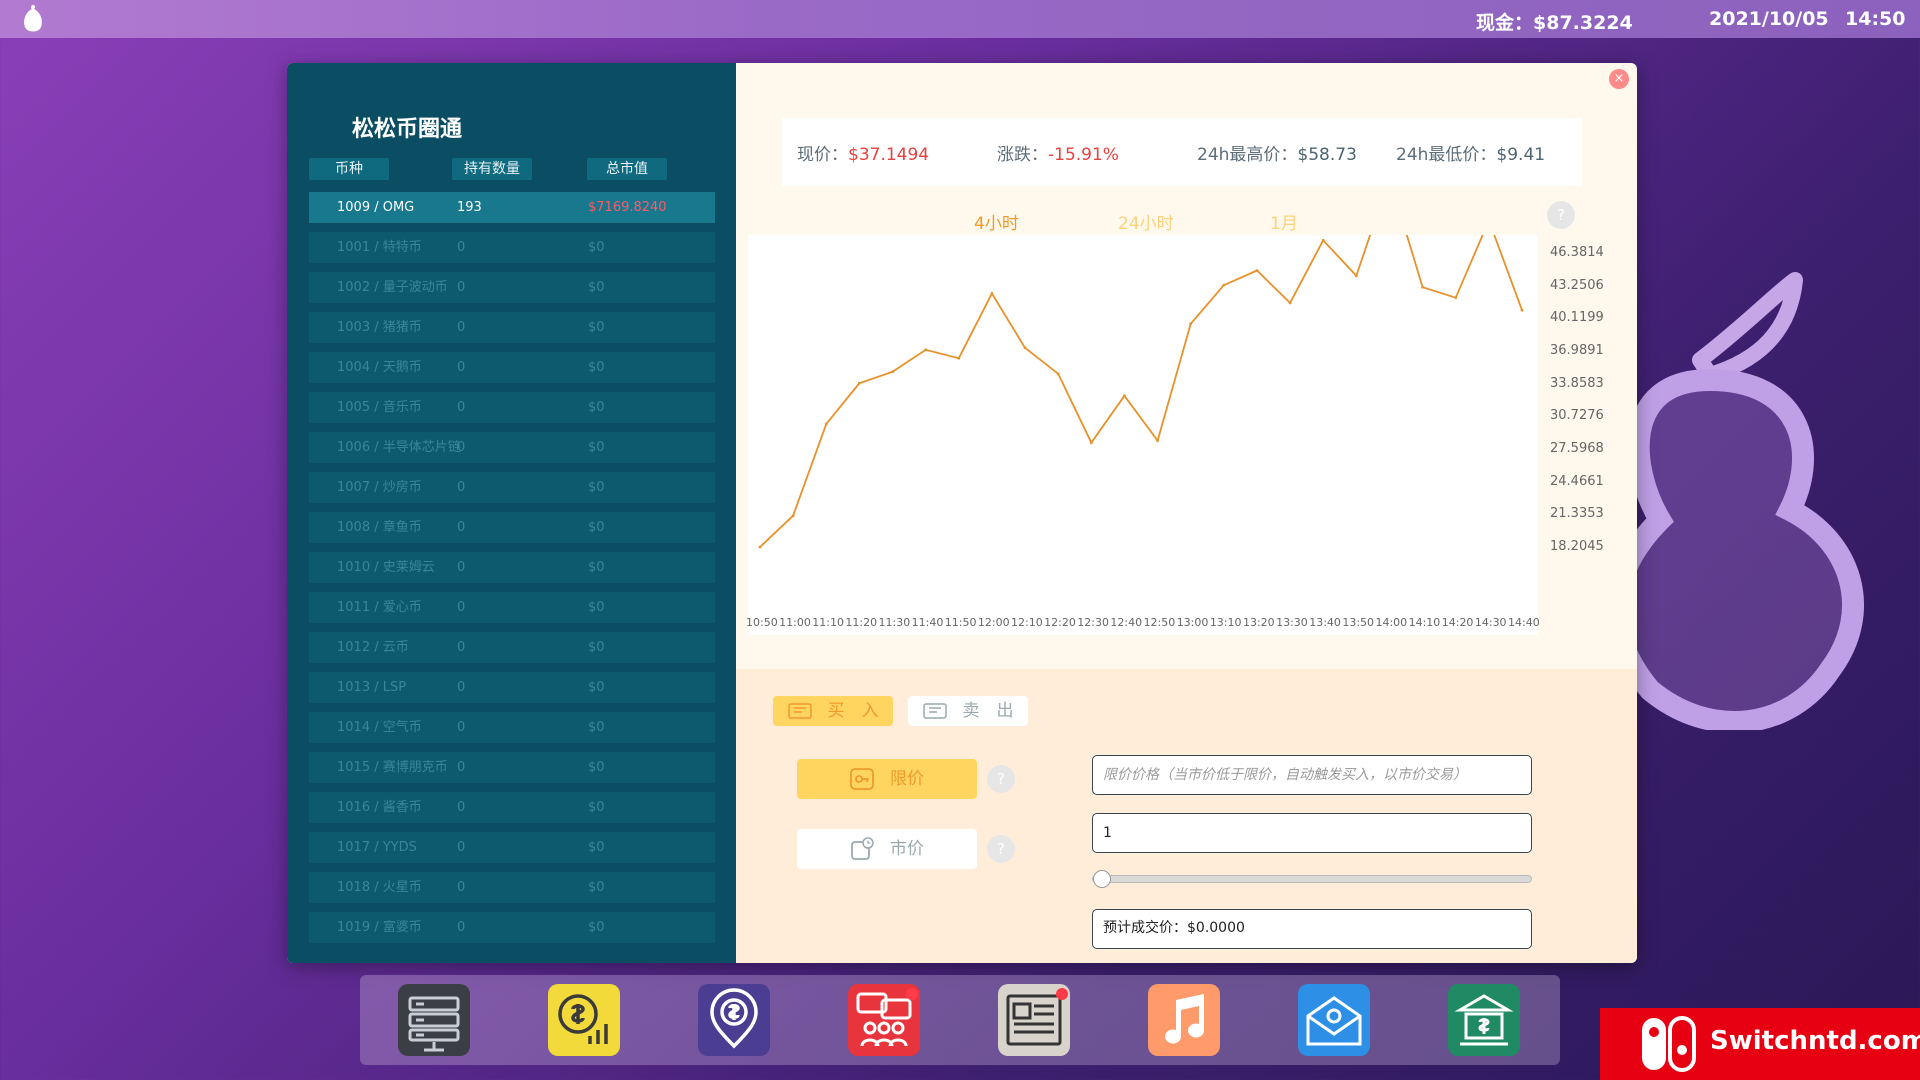  What do you see at coordinates (512, 647) in the screenshot?
I see `coin-row: 1012 / 云币 0 $0` at bounding box center [512, 647].